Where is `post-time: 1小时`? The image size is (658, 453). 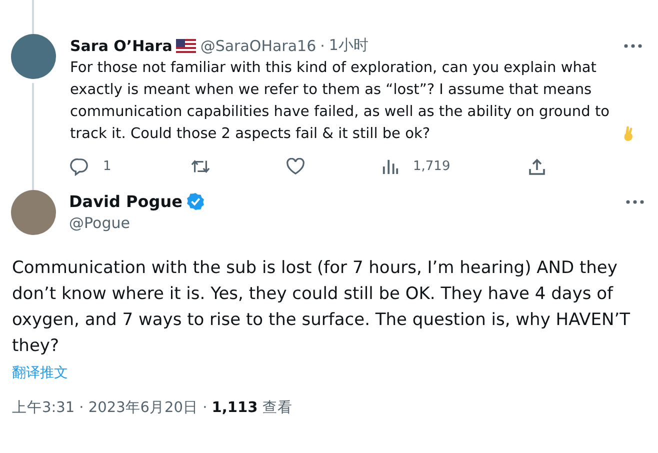
post-time: 1小时 is located at coordinates (348, 45).